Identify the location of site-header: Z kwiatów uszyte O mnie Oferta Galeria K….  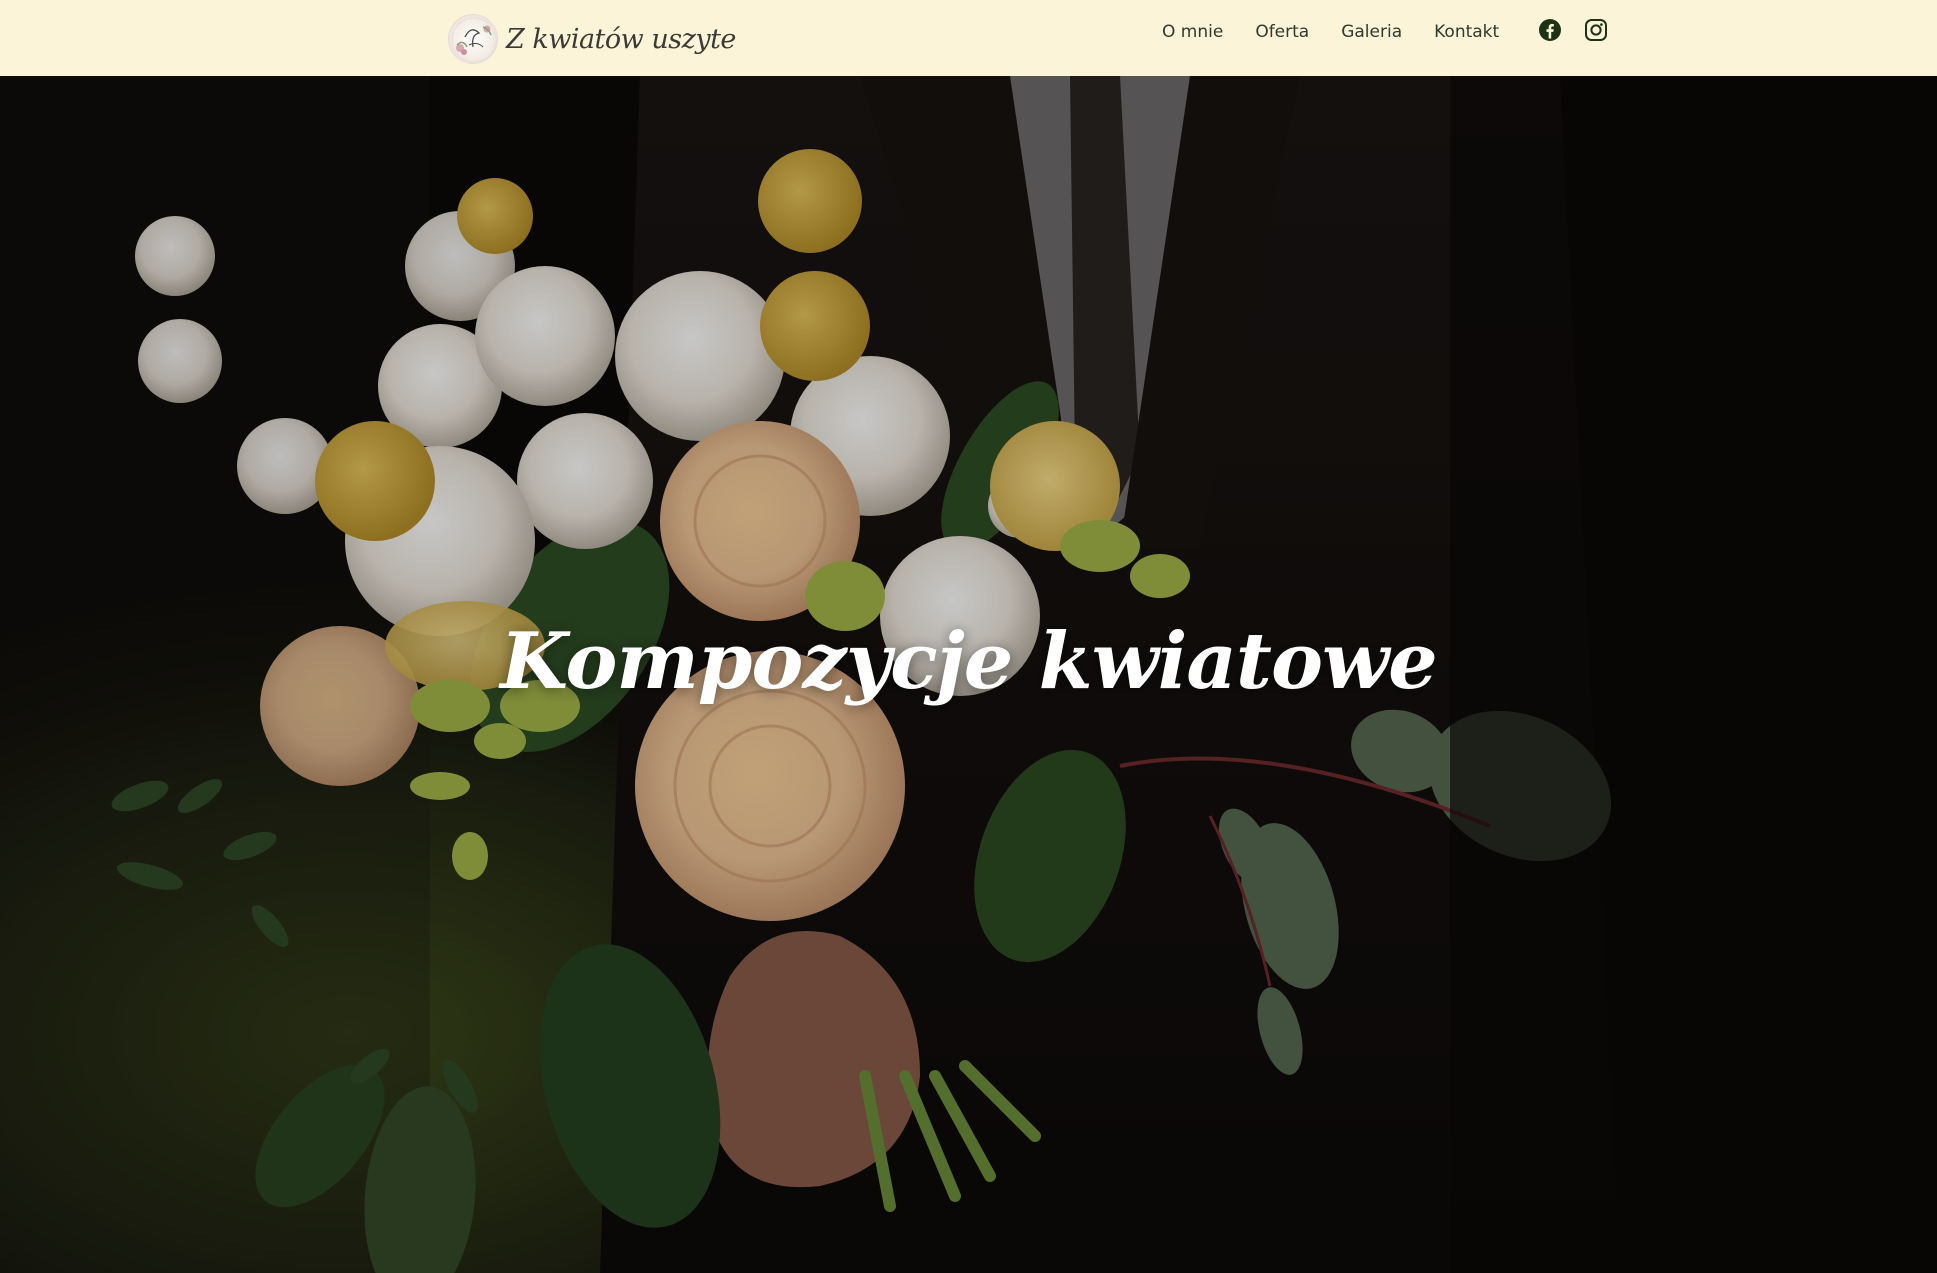
(968, 38).